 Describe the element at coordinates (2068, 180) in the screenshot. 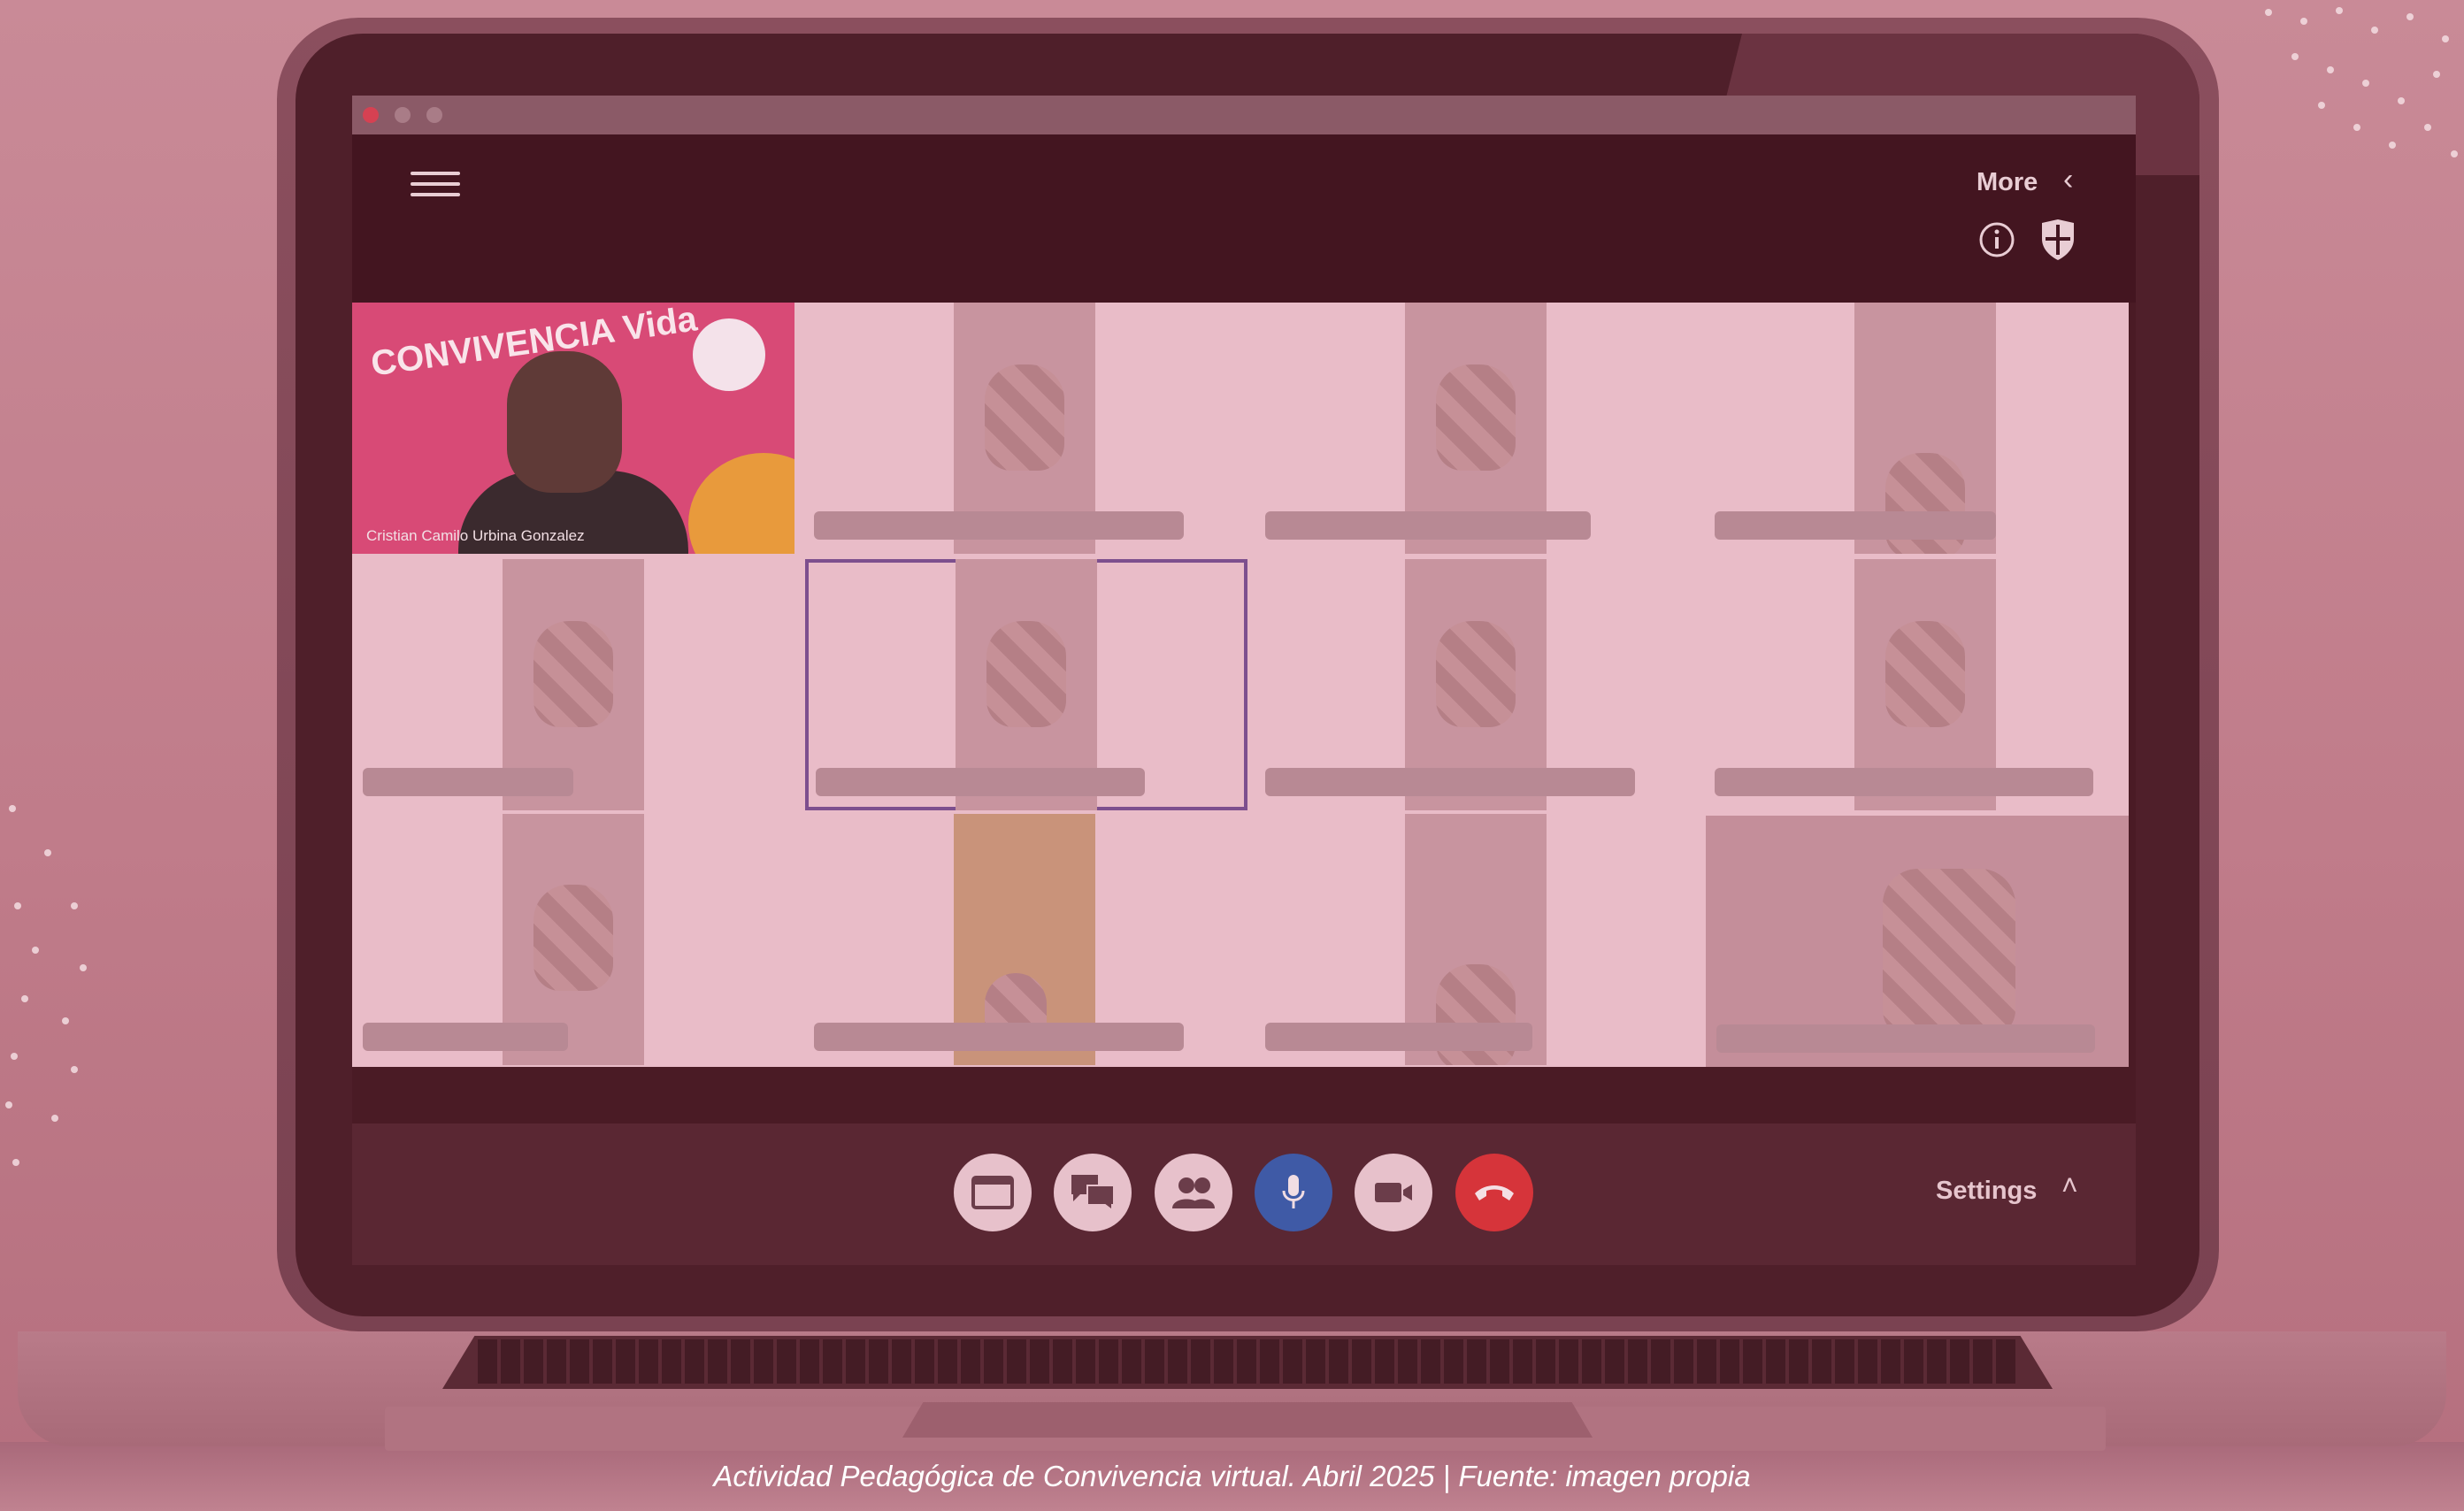

I see `chevron-left-icon: ‹` at that location.